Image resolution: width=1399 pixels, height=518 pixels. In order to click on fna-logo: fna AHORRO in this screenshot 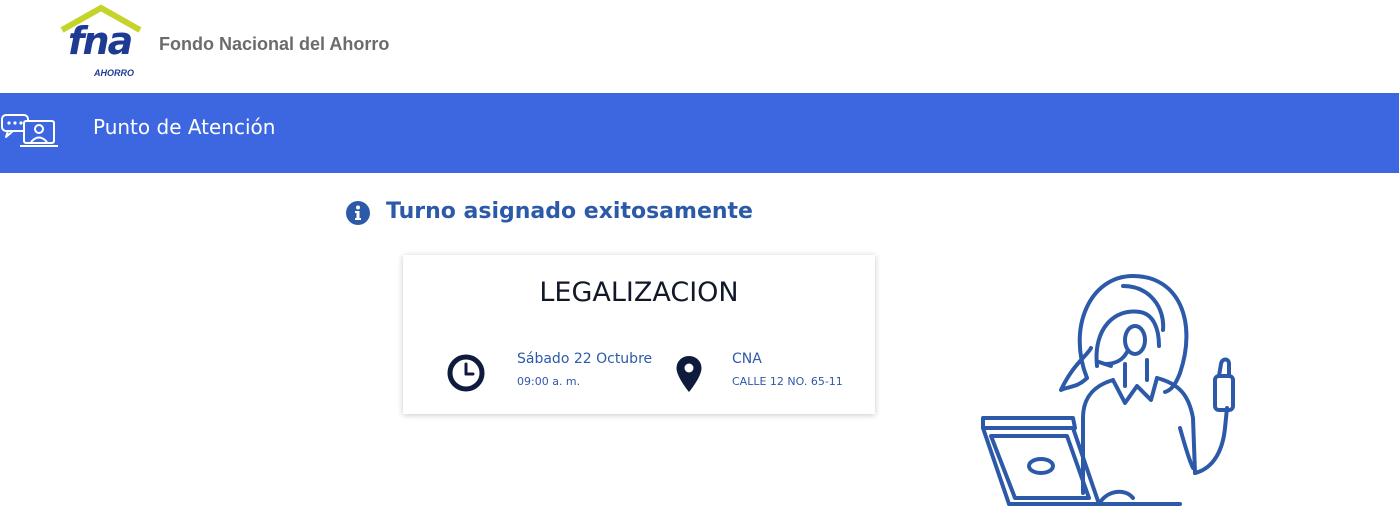, I will do `click(101, 42)`.